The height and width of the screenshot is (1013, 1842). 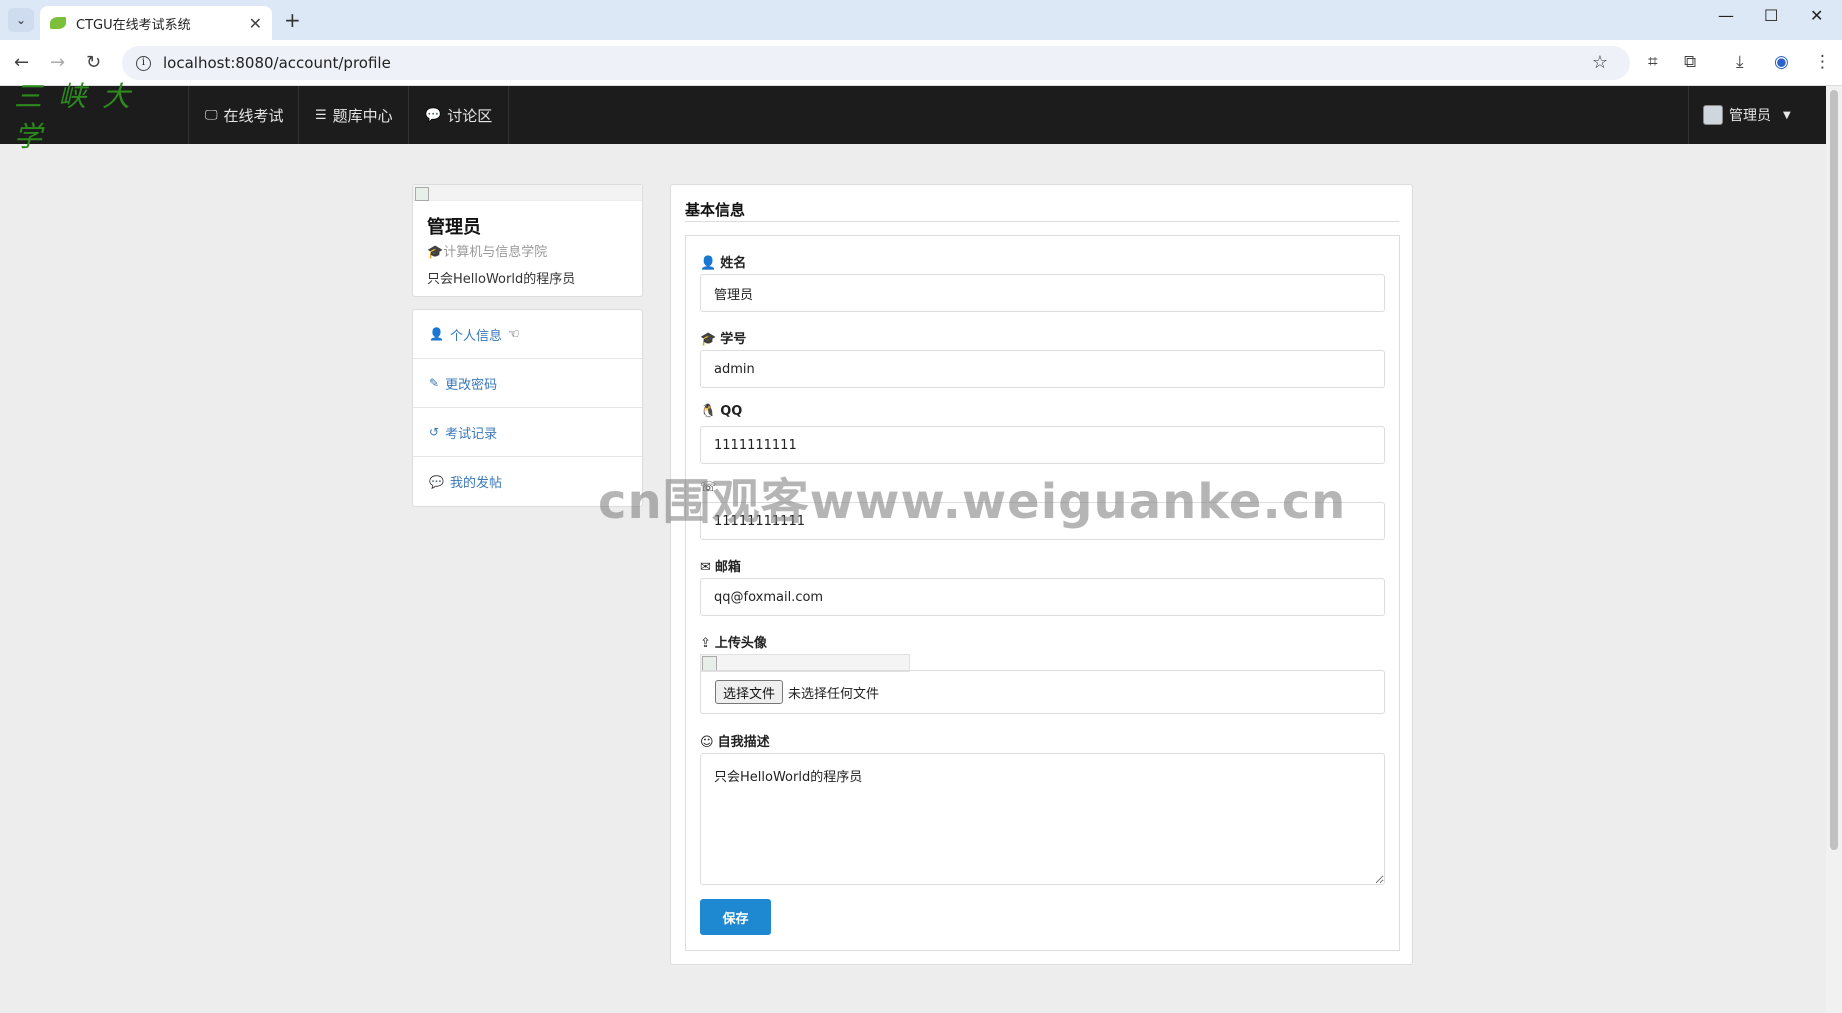 I want to click on email-label: ✉ 邮箱, so click(x=720, y=565).